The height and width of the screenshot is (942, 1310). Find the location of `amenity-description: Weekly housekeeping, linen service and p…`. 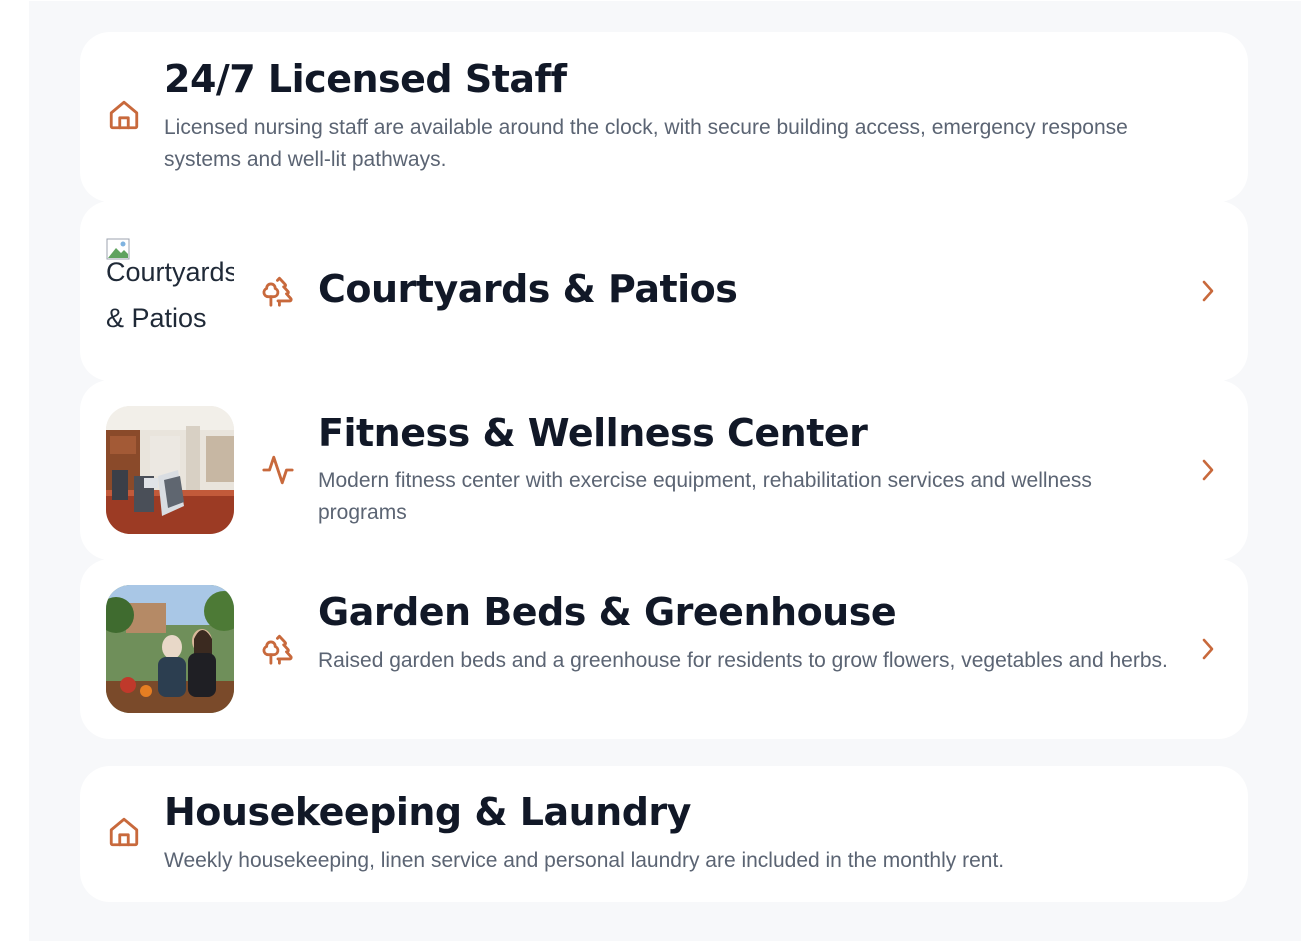

amenity-description: Weekly housekeeping, linen service and p… is located at coordinates (584, 860).